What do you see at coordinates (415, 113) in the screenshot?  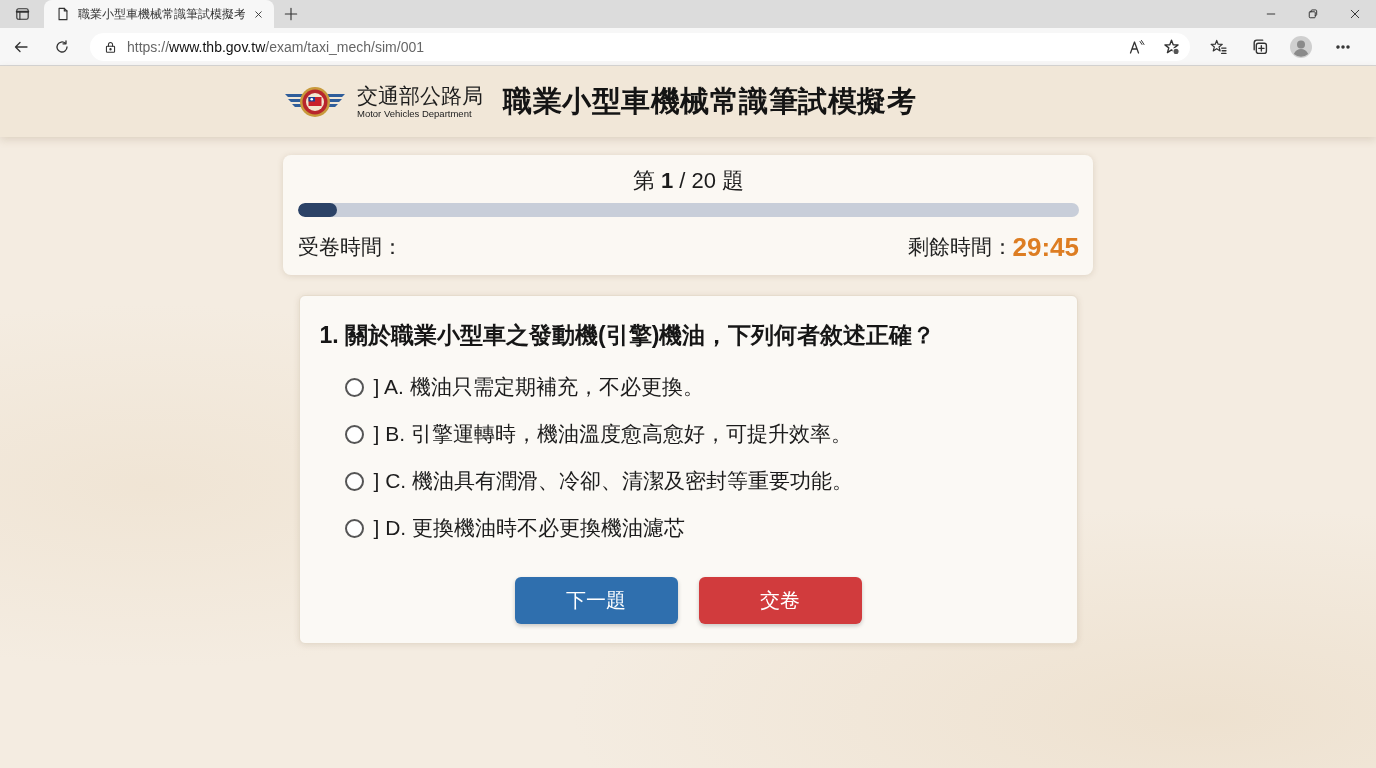 I see `agency-subtitle: Motor Vehicles Department` at bounding box center [415, 113].